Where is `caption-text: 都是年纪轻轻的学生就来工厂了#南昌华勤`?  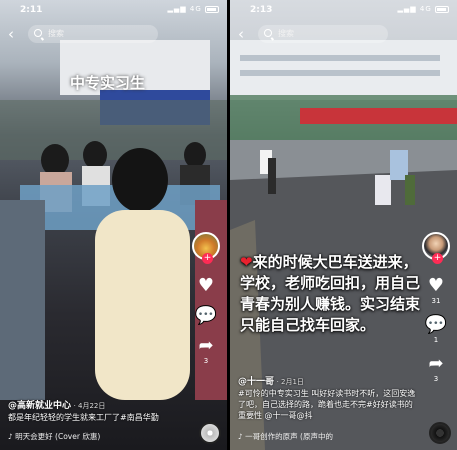
caption-text: 都是年纪轻轻的学生就来工厂了#南昌华勤 is located at coordinates (83, 417).